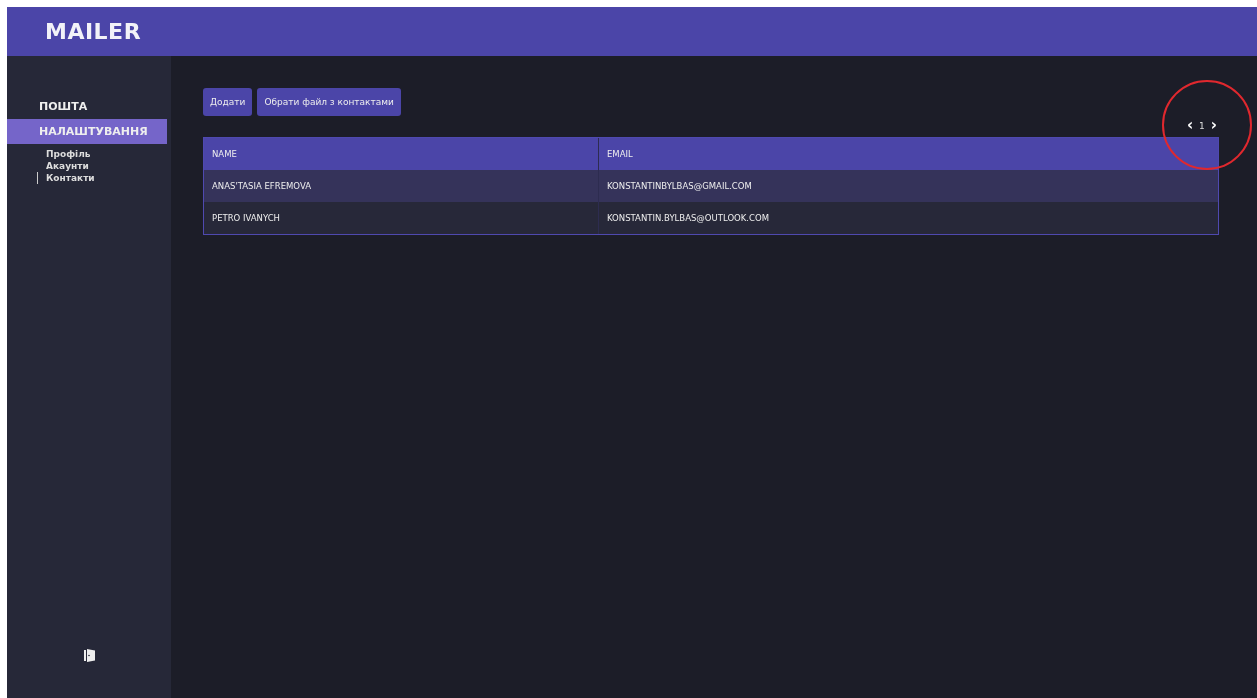 The width and height of the screenshot is (1257, 698). Describe the element at coordinates (1213, 125) in the screenshot. I see `next-page-button: ›` at that location.